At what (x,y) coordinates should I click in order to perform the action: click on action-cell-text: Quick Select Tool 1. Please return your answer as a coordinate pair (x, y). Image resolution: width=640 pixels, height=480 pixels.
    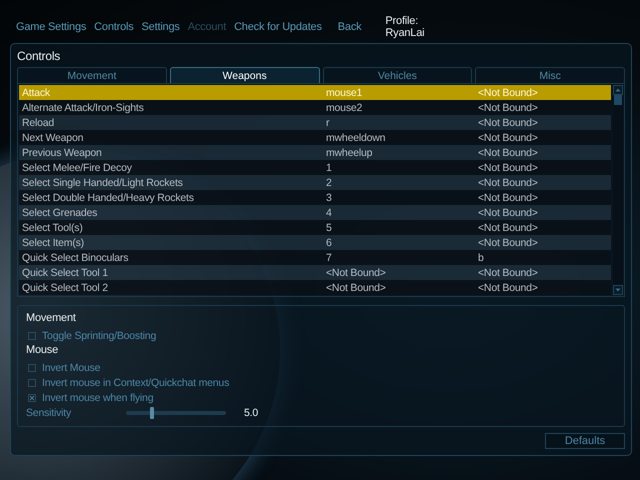
    Looking at the image, I should click on (65, 272).